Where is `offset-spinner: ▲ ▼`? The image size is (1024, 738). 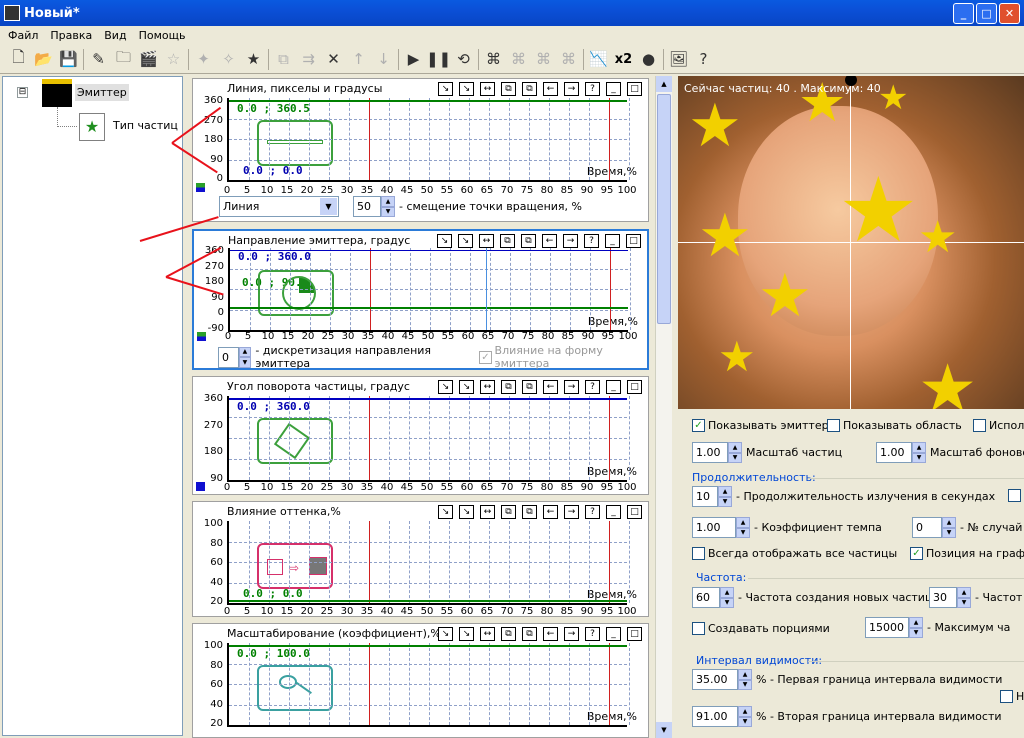
offset-spinner: ▲ ▼ is located at coordinates (388, 206).